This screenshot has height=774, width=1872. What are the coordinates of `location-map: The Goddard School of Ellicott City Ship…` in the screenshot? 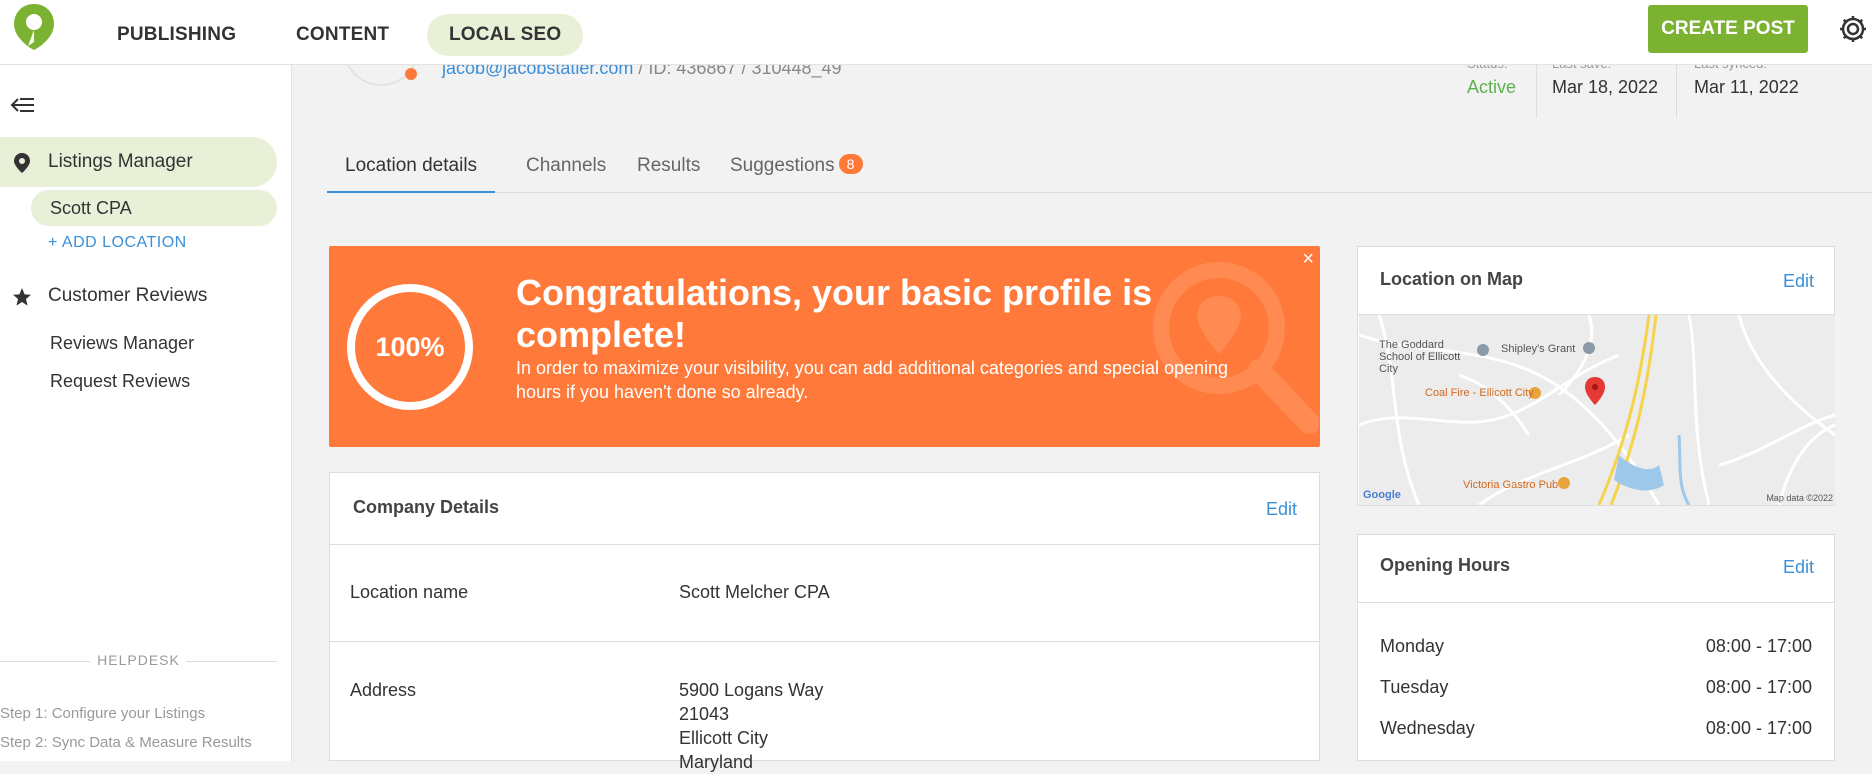 It's located at (1597, 410).